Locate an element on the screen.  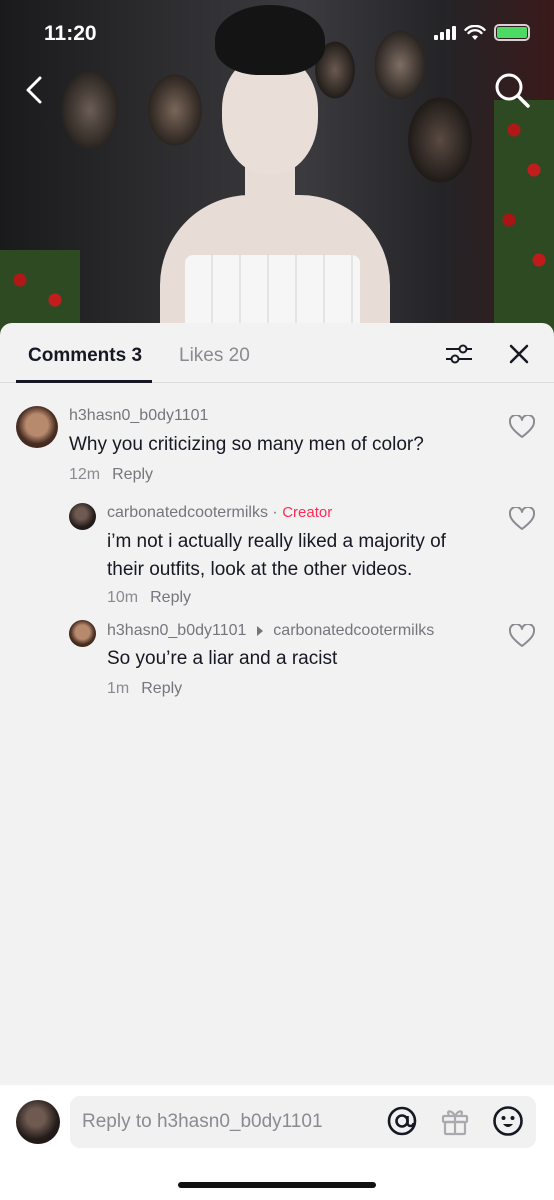
status-icons is located at coordinates (482, 32).